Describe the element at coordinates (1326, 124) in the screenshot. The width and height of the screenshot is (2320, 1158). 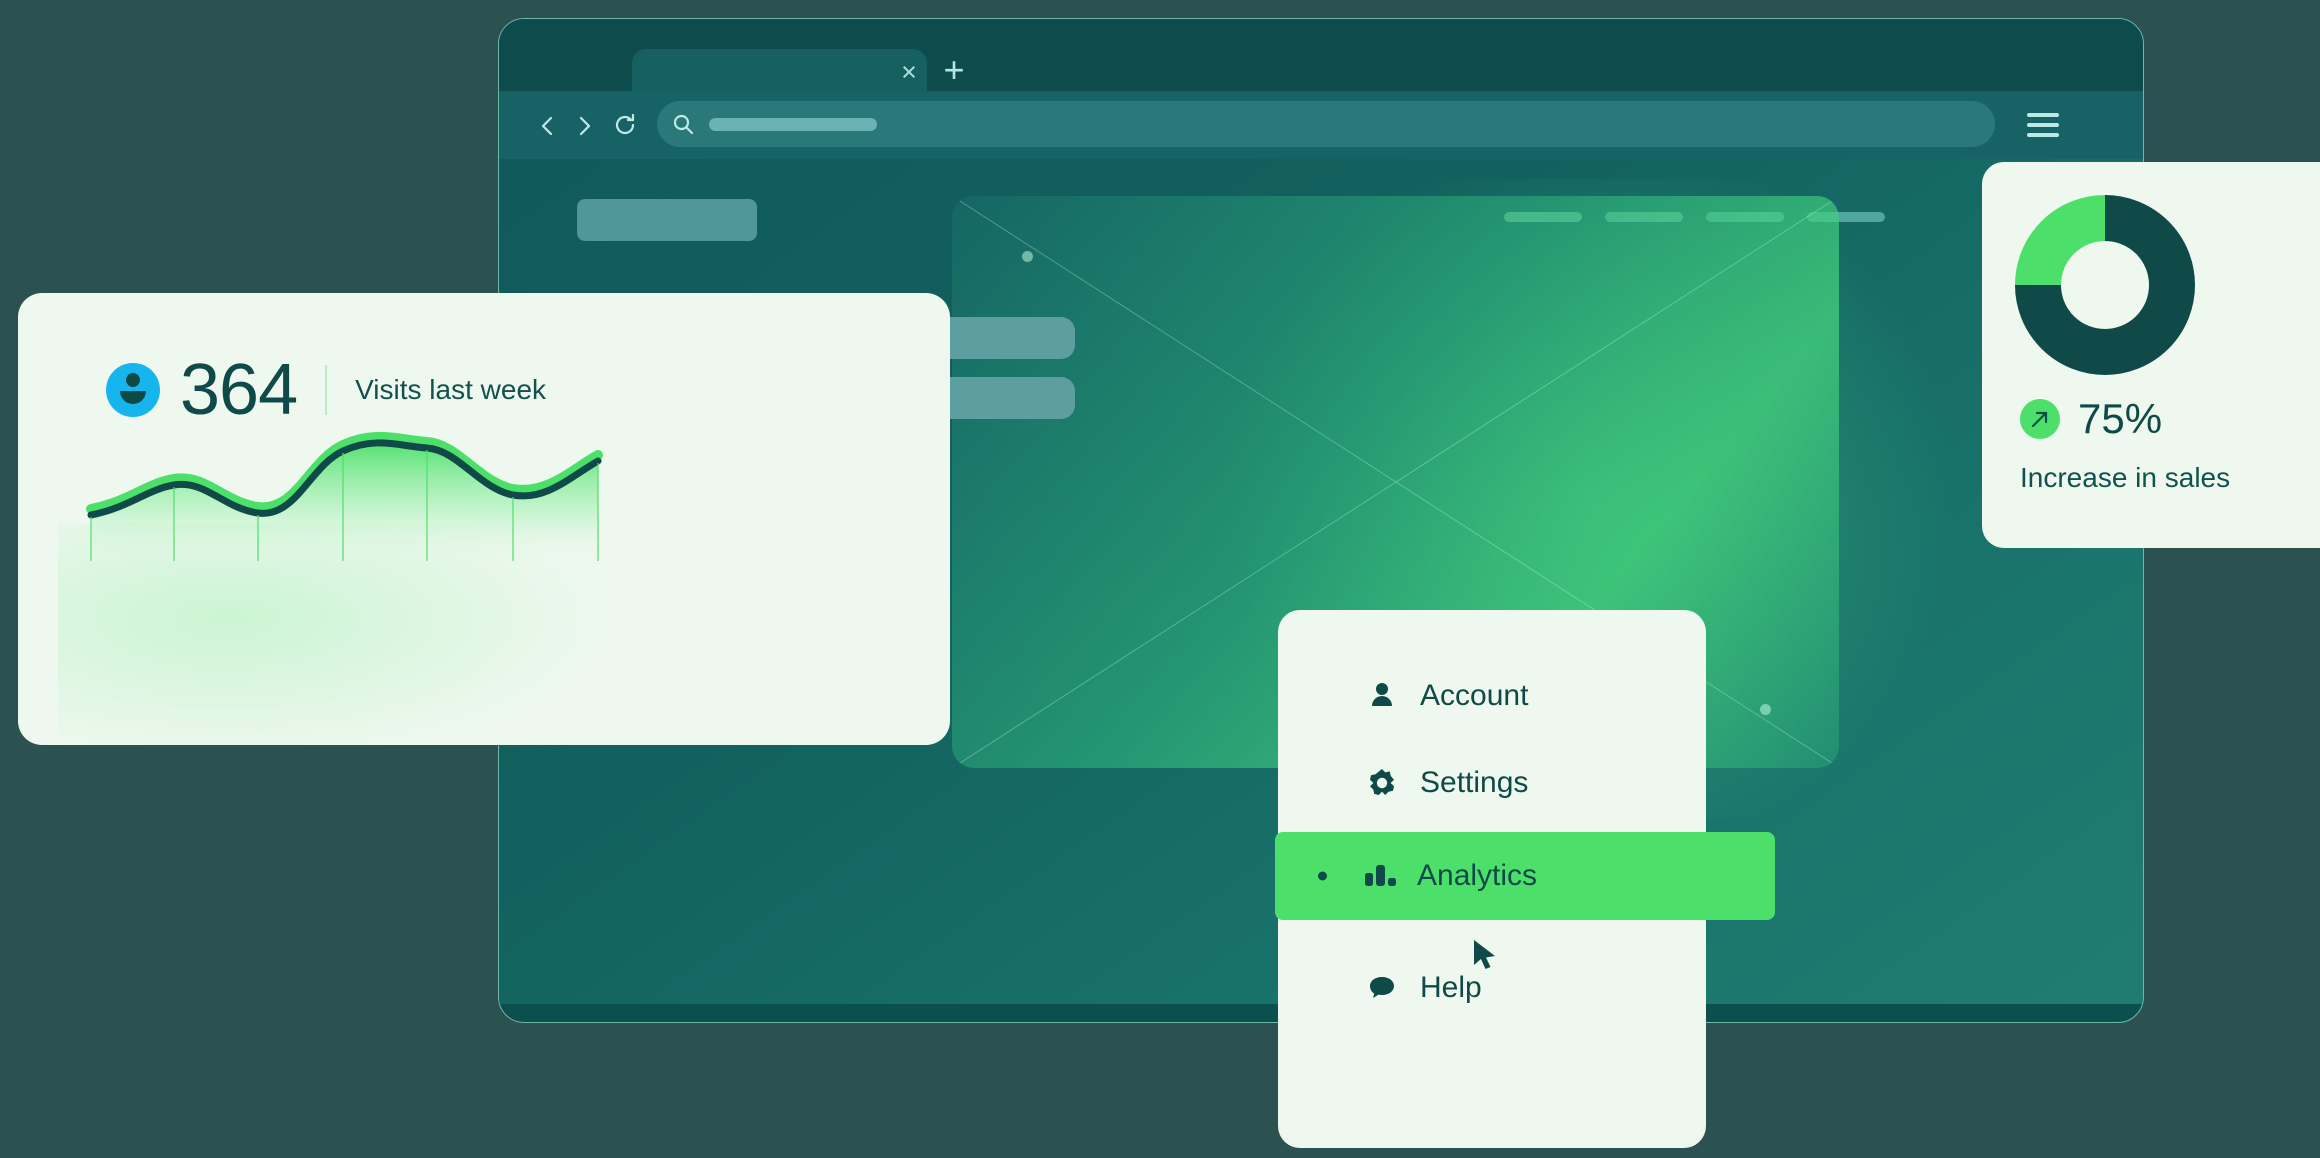
I see `address-bar` at that location.